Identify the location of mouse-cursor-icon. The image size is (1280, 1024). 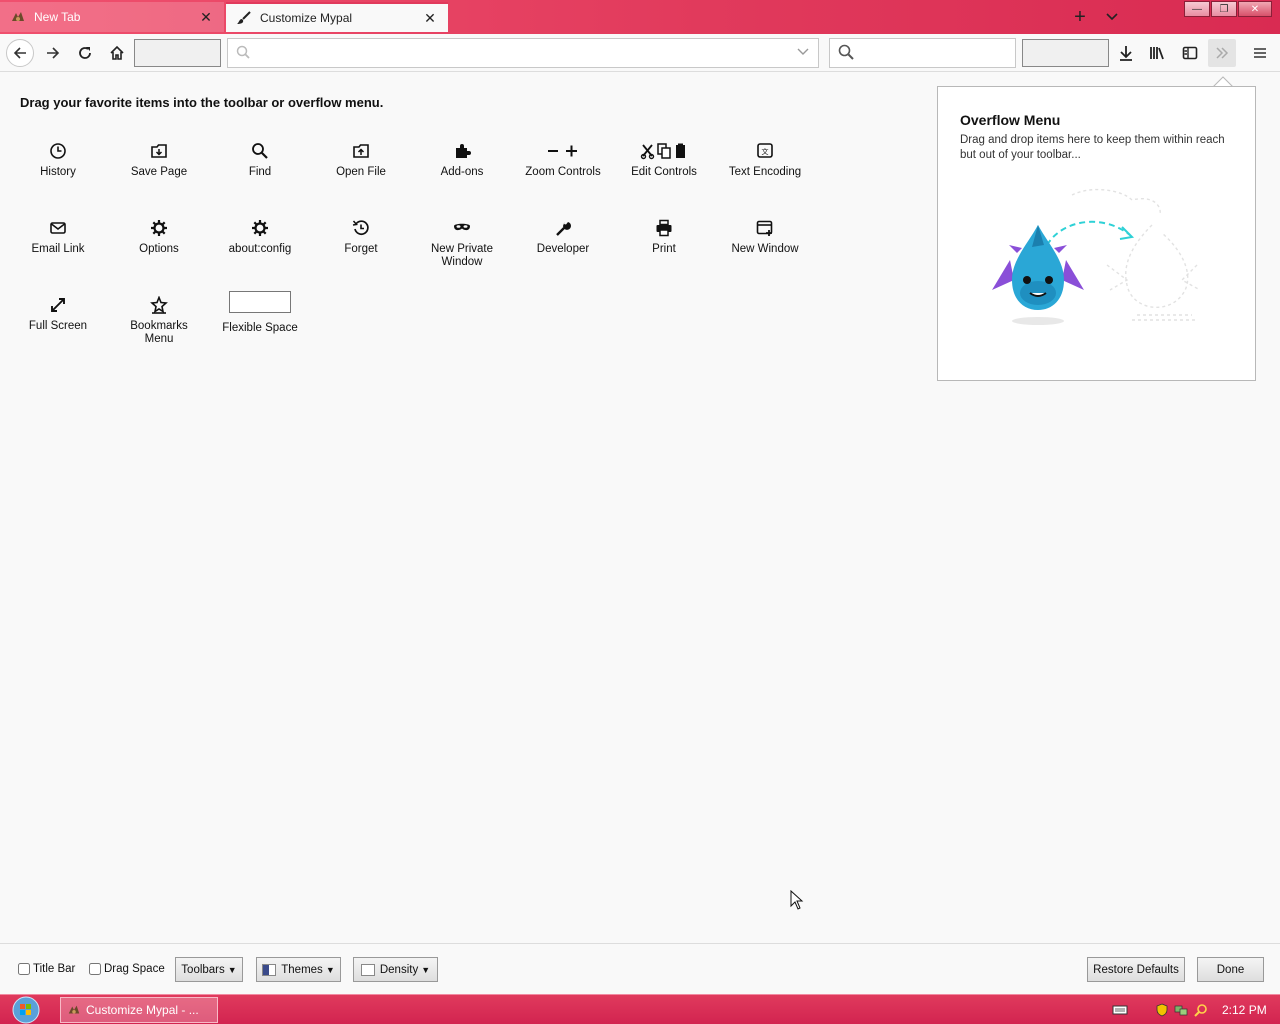
(797, 900).